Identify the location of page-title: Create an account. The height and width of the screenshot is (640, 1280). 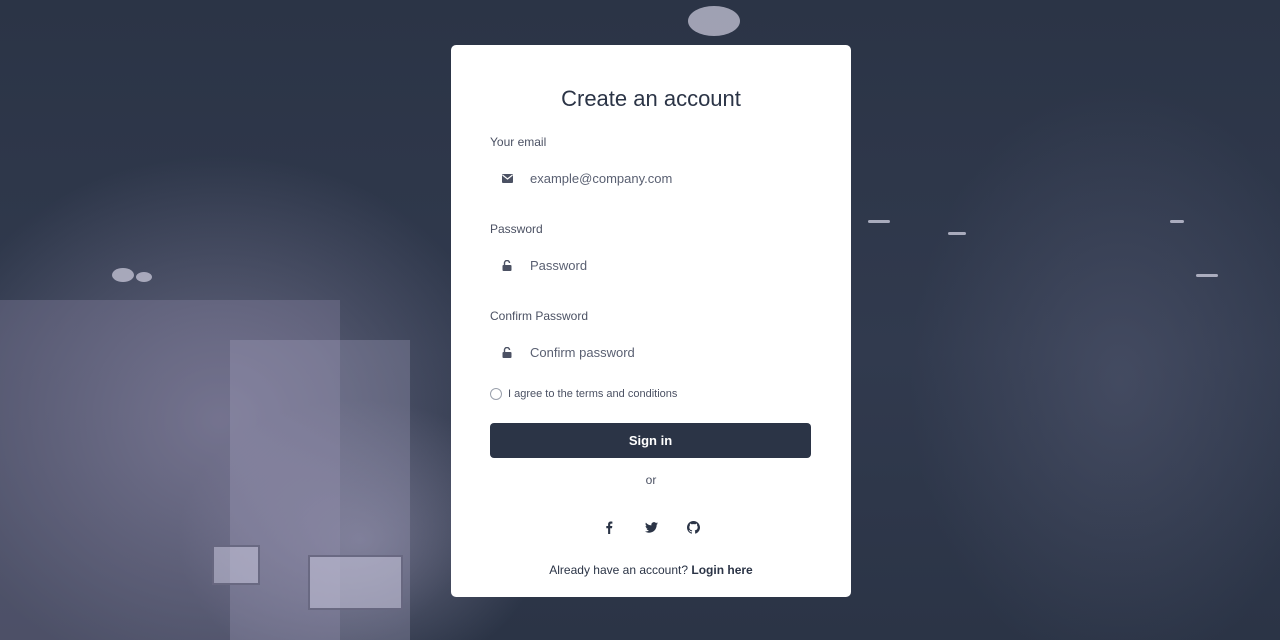
(651, 98).